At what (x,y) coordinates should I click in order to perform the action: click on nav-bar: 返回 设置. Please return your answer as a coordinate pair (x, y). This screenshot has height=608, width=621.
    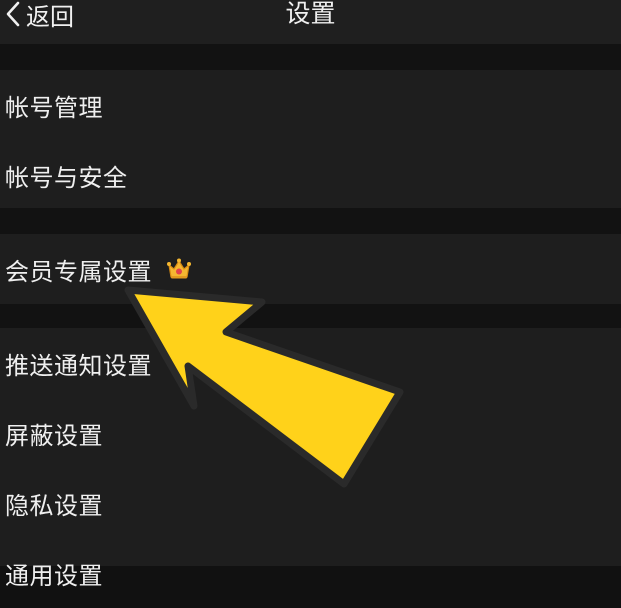
    Looking at the image, I should click on (310, 22).